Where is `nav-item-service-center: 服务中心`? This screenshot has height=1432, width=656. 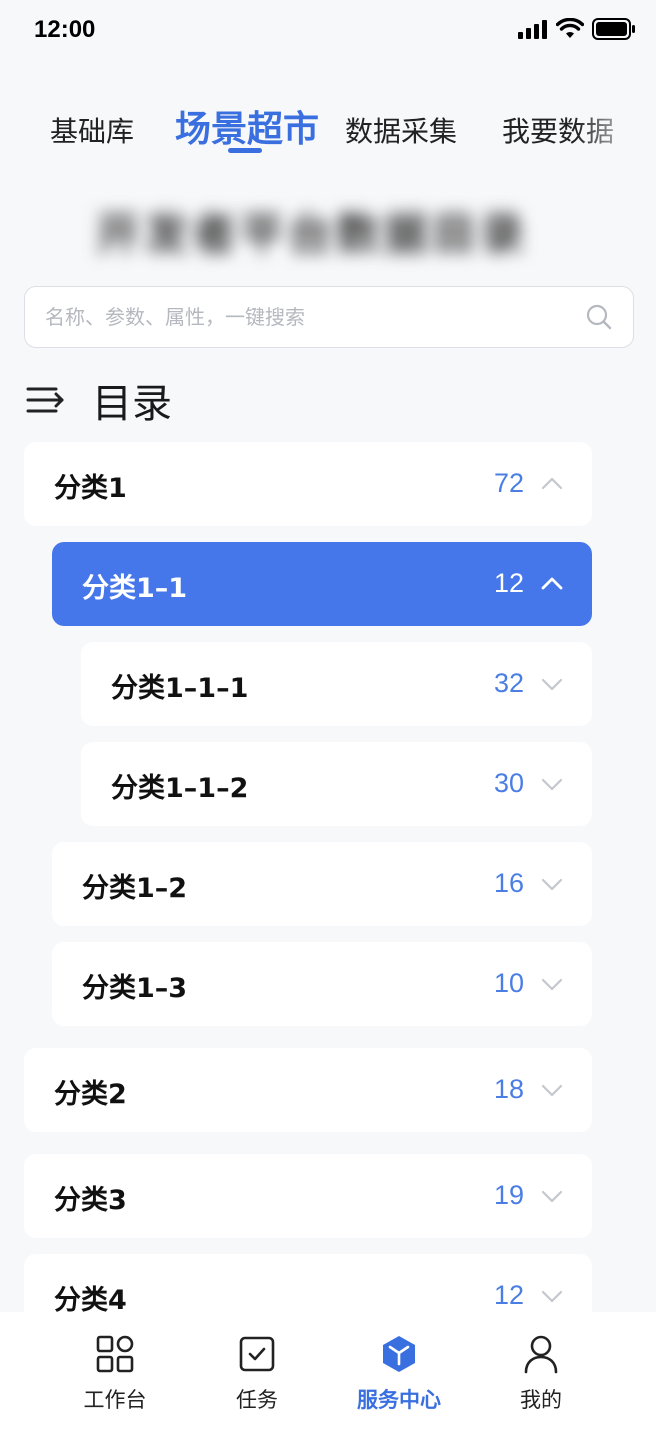 nav-item-service-center: 服务中心 is located at coordinates (399, 1379).